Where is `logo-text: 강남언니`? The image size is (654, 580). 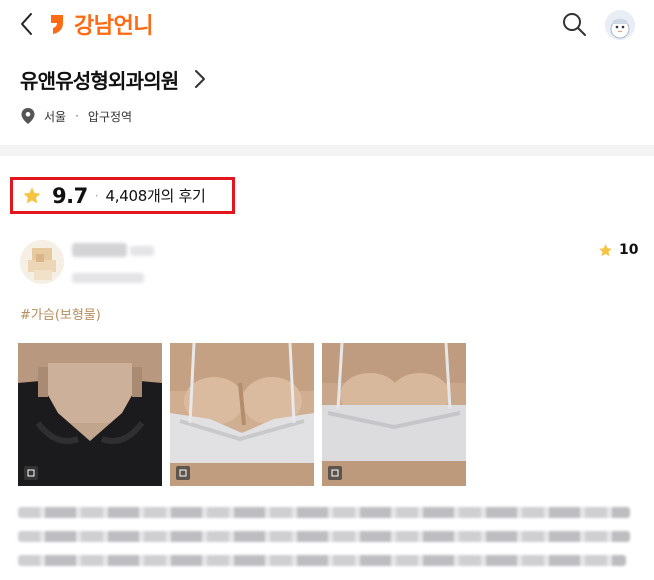 logo-text: 강남언니 is located at coordinates (113, 26).